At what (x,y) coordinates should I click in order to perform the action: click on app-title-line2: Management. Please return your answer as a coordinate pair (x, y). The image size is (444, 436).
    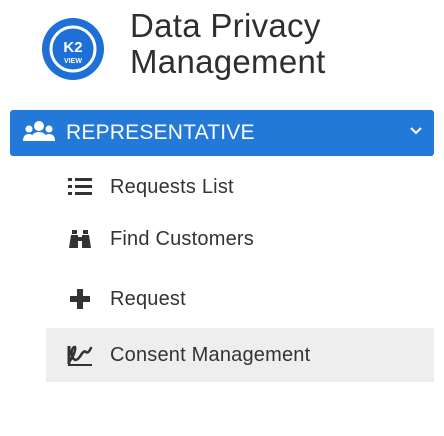
    Looking at the image, I should click on (228, 61).